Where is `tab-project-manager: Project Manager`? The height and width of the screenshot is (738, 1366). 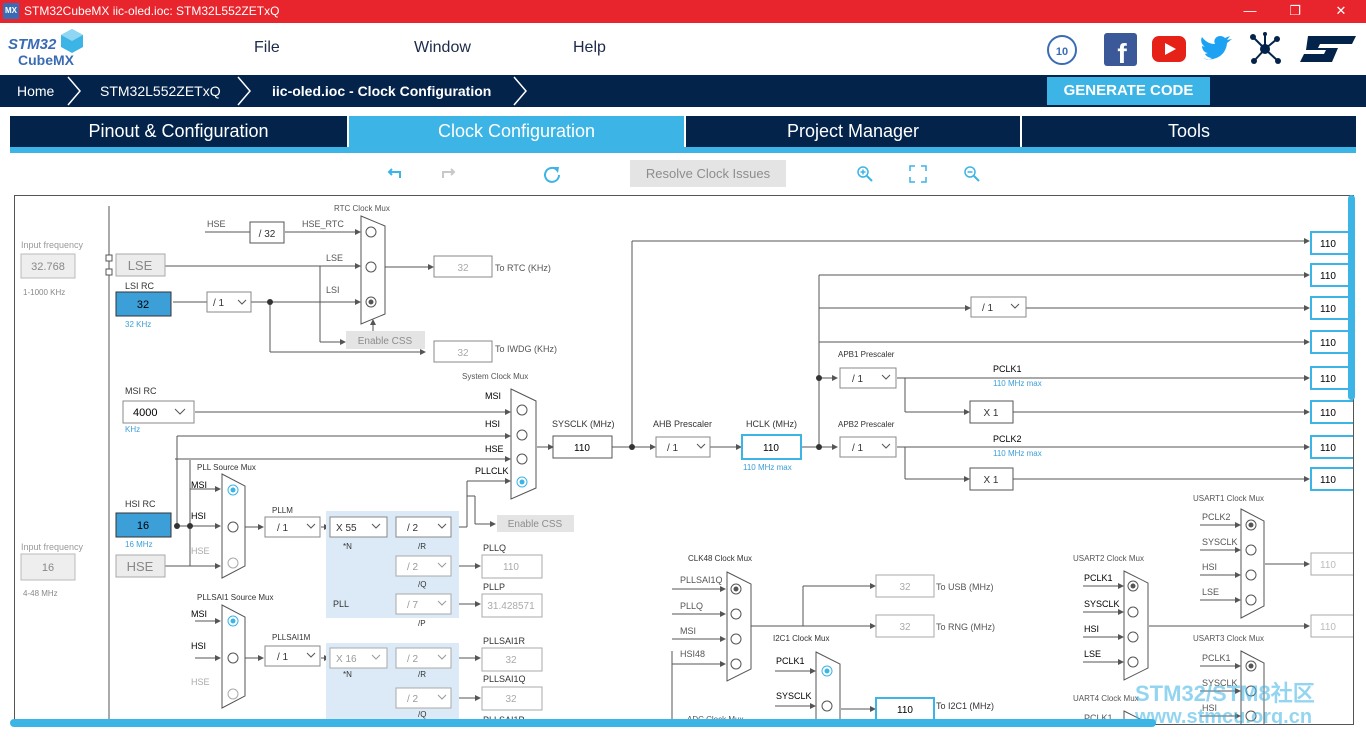
tab-project-manager: Project Manager is located at coordinates (853, 131).